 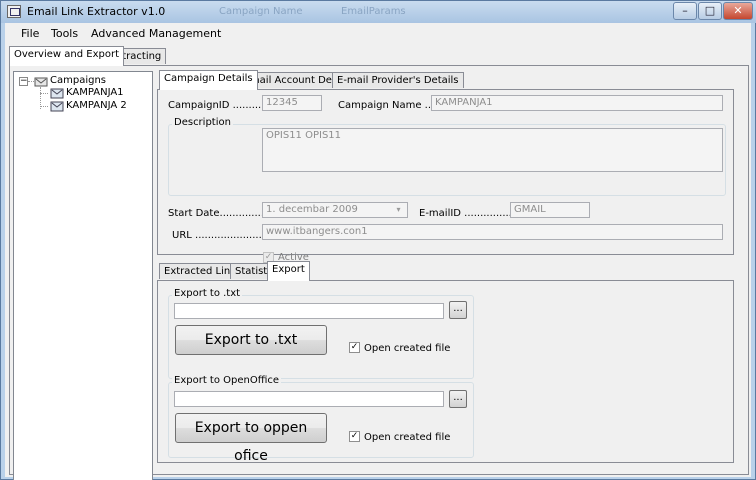 What do you see at coordinates (407, 348) in the screenshot?
I see `txt-open-file-label: Open created file` at bounding box center [407, 348].